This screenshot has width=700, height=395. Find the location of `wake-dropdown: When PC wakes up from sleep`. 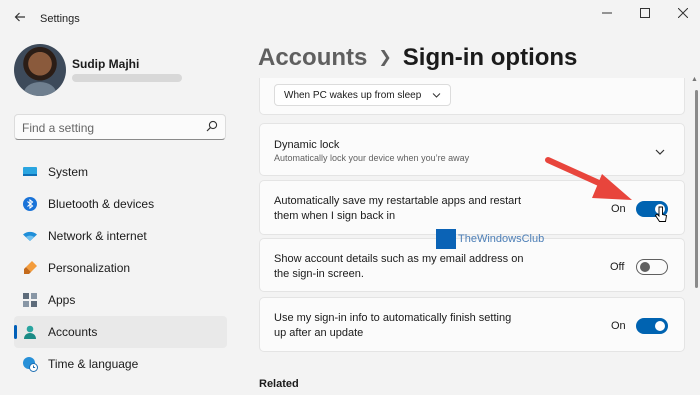

wake-dropdown: When PC wakes up from sleep is located at coordinates (362, 95).